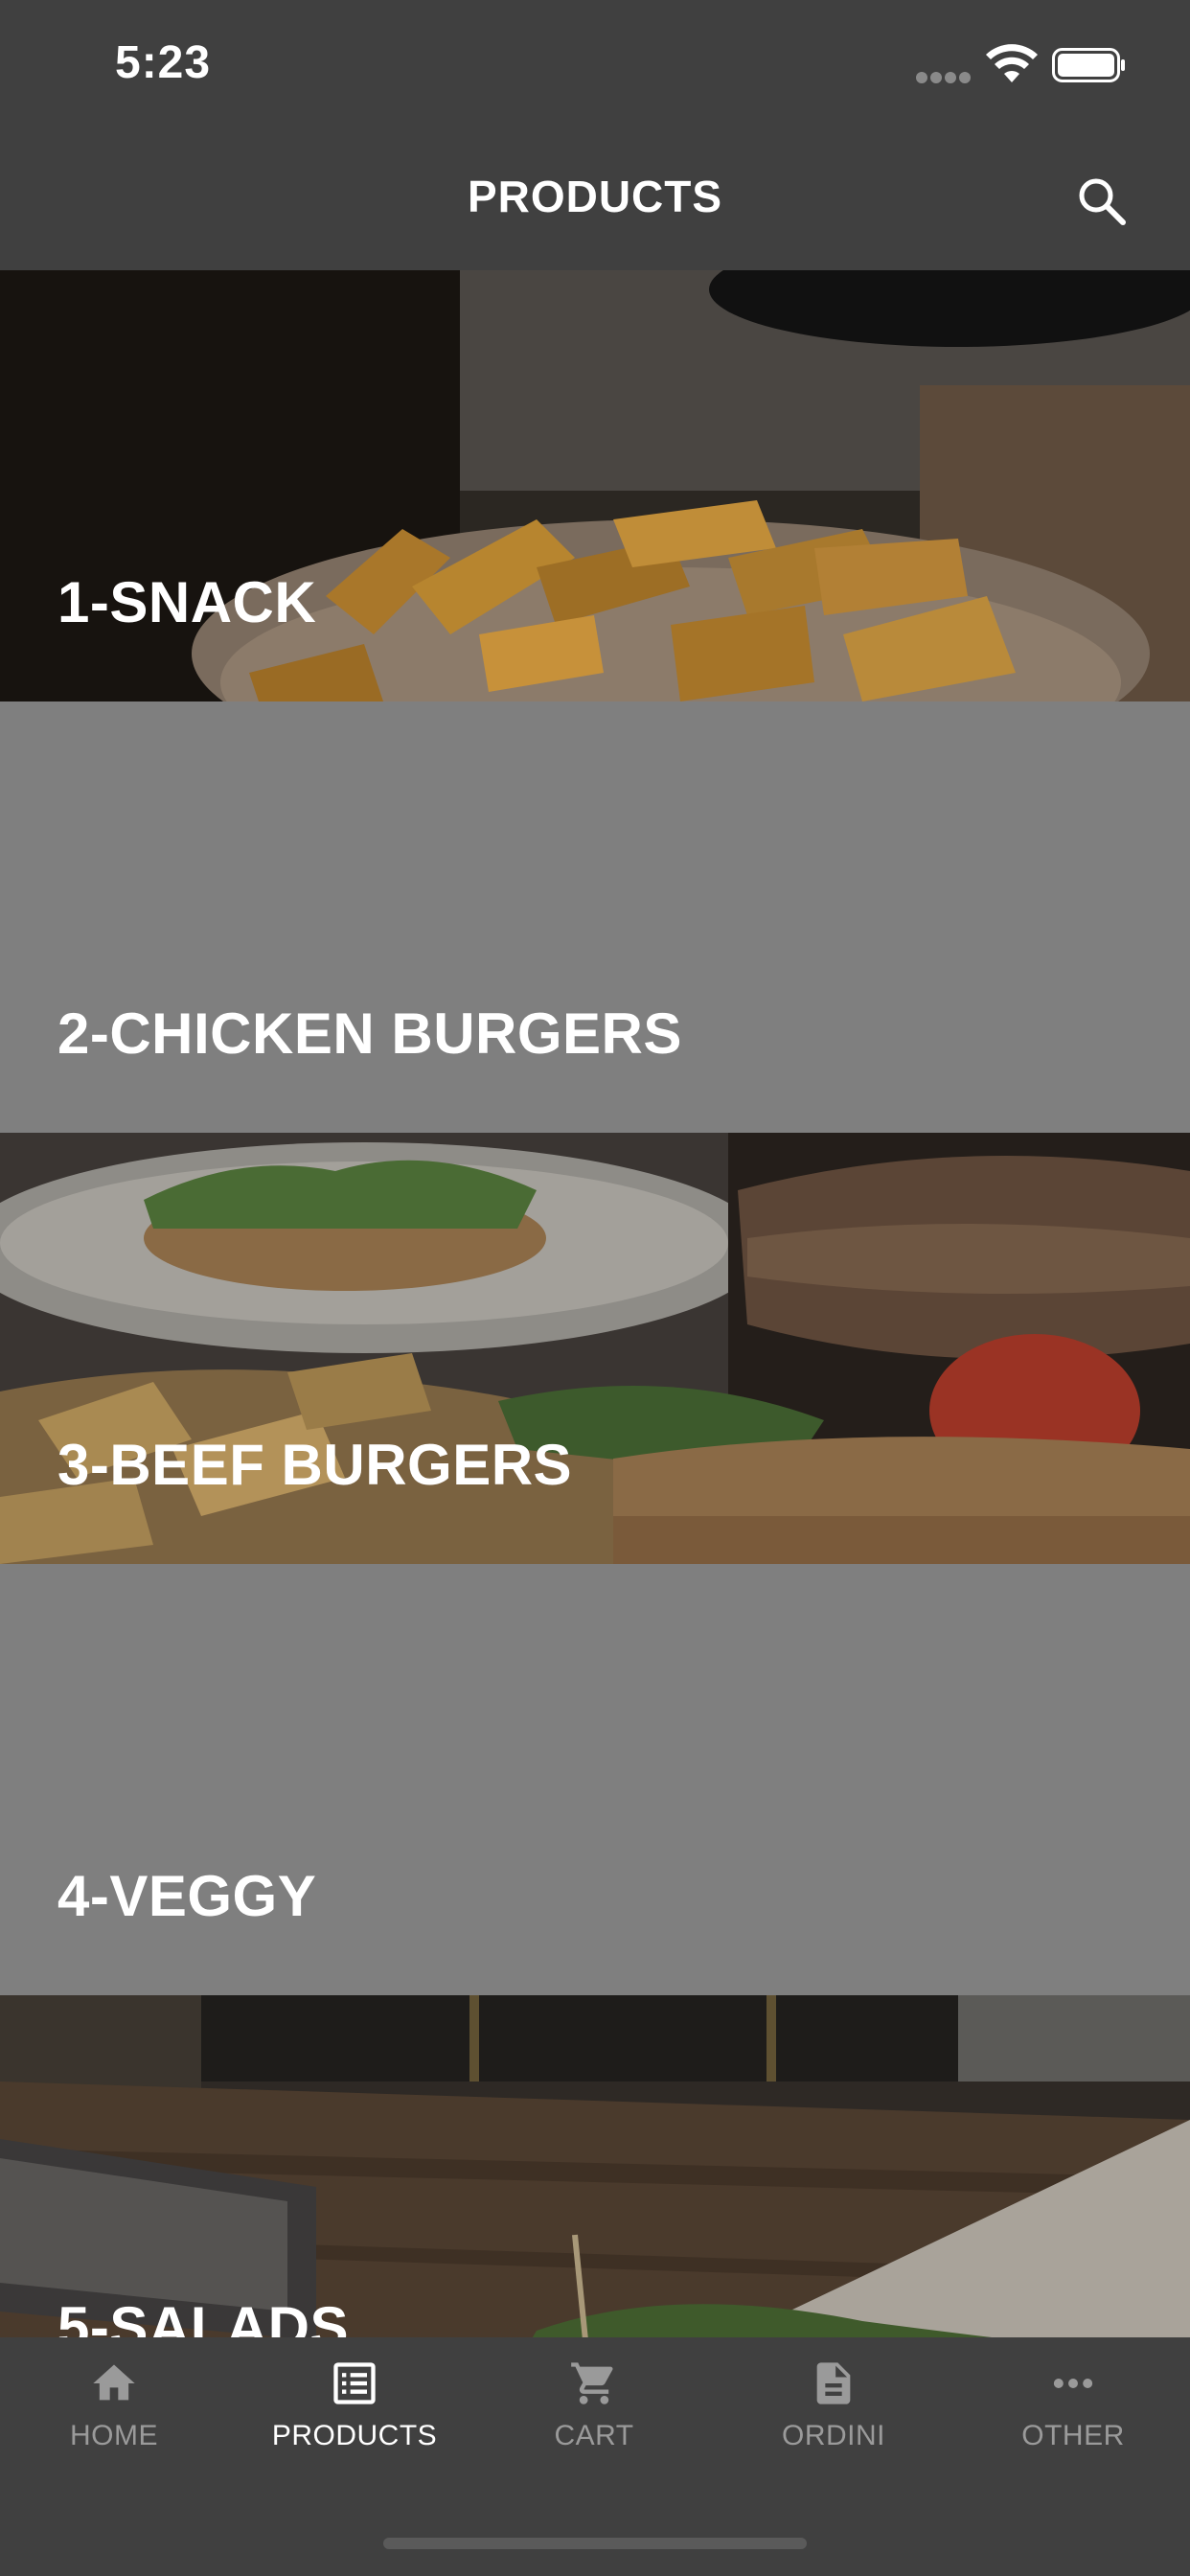  What do you see at coordinates (834, 2383) in the screenshot?
I see `document-icon` at bounding box center [834, 2383].